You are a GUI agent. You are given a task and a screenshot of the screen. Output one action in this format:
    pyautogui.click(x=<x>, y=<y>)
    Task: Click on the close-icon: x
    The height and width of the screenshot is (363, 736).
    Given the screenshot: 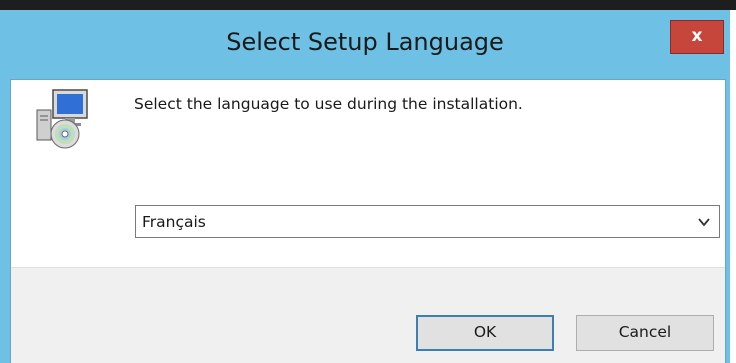 What is the action you would take?
    pyautogui.click(x=697, y=36)
    